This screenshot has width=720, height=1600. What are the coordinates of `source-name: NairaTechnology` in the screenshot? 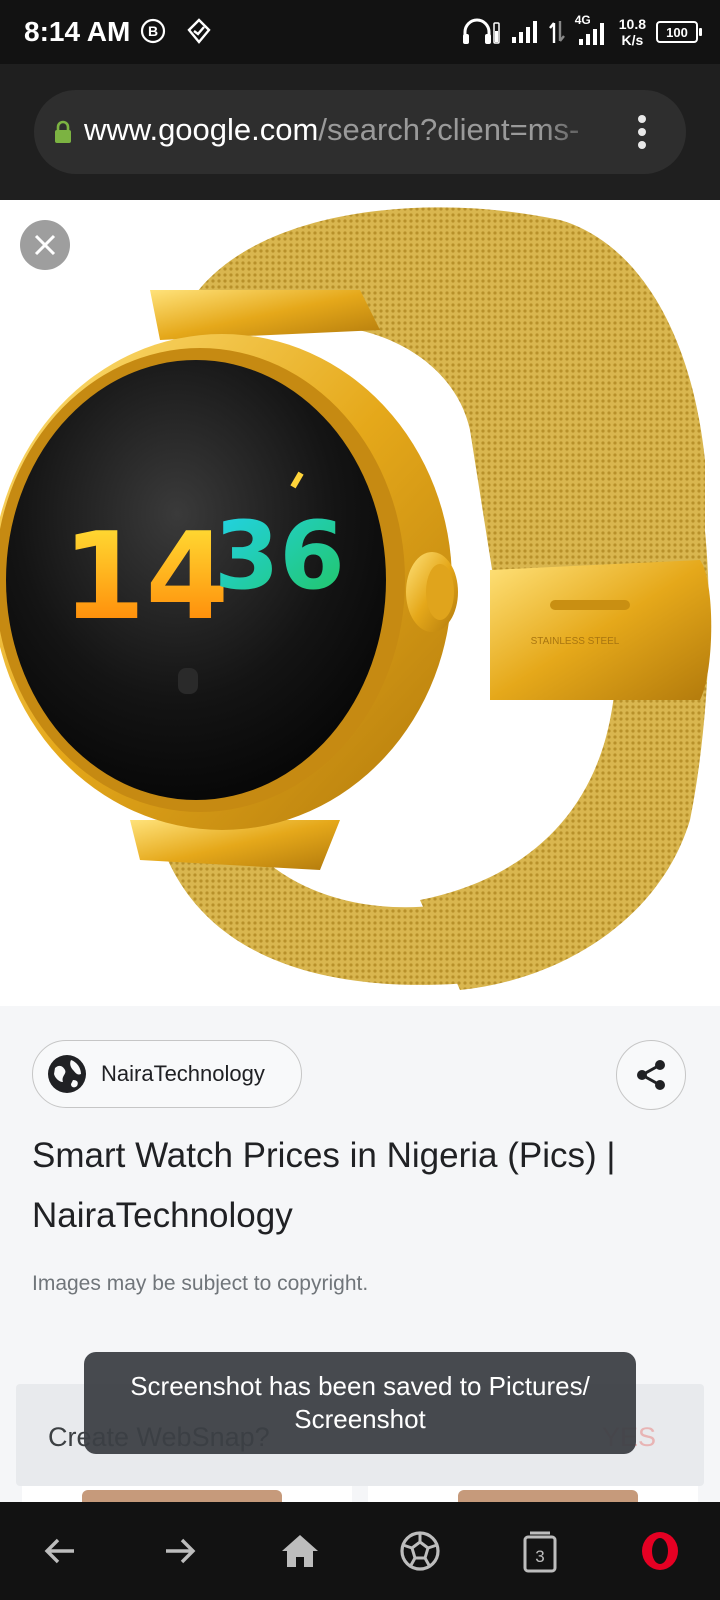 It's located at (183, 1073).